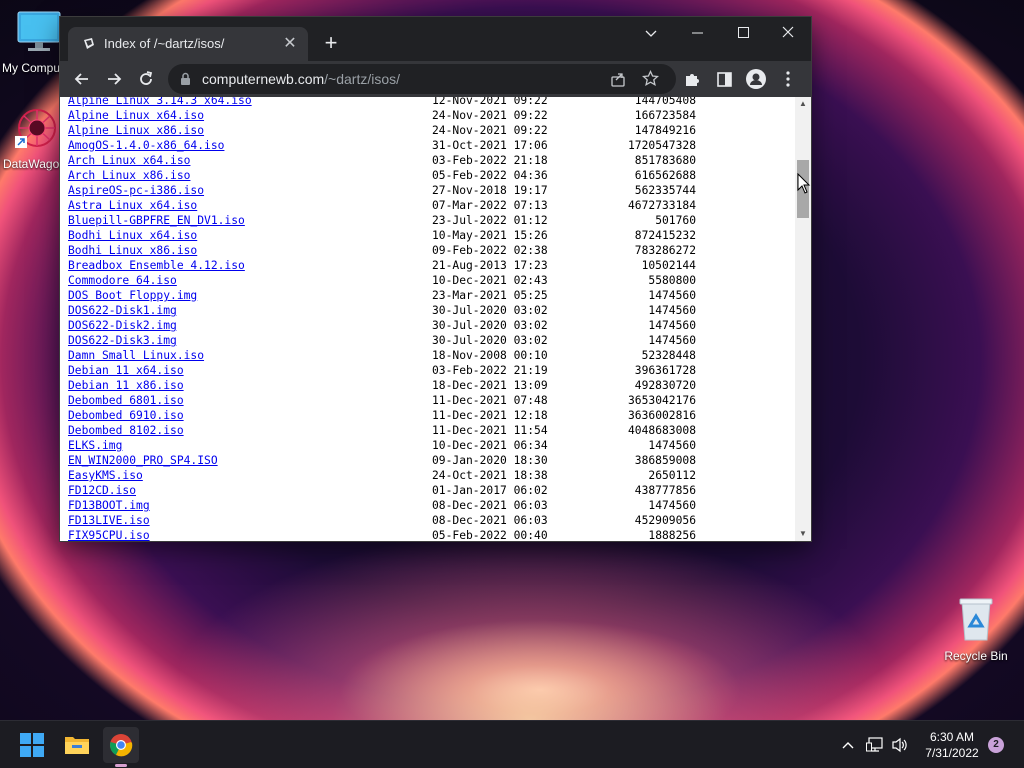 This screenshot has height=768, width=1024. I want to click on desktop-icon-recycle-bin: Recycle Bin, so click(976, 629).